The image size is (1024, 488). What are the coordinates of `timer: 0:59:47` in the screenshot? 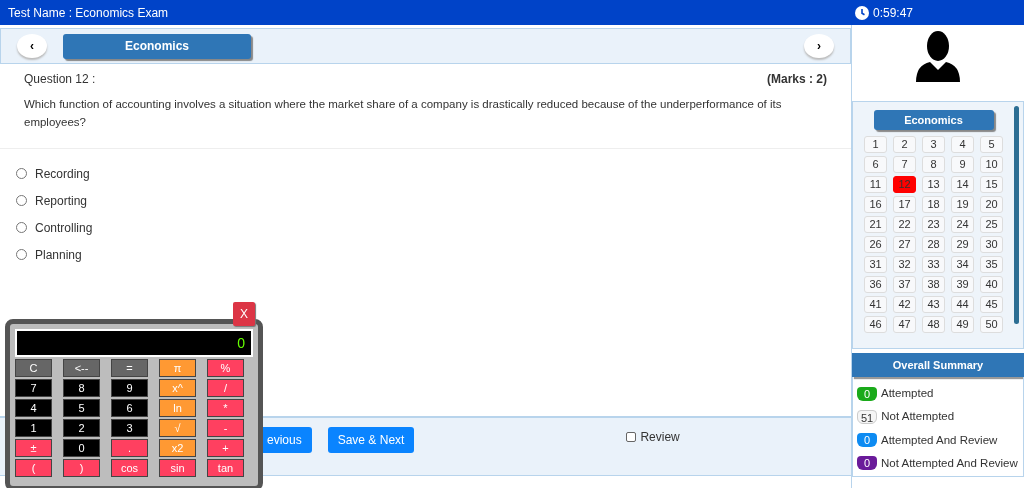 It's located at (892, 13).